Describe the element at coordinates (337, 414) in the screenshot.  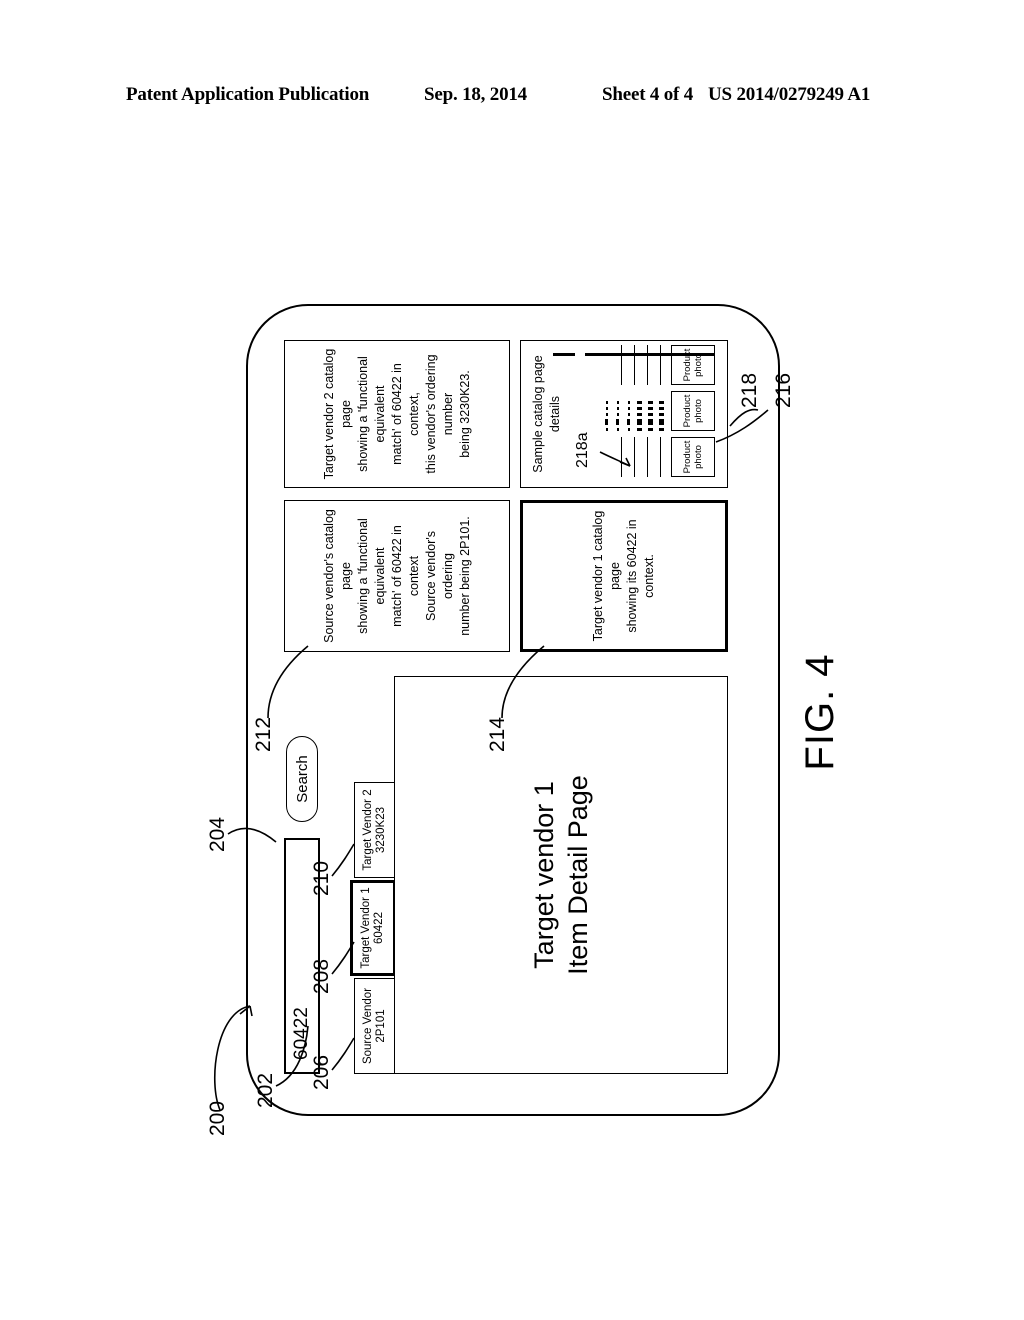
I see `target-vendor-2-catalog-line-1: Target vendor 2 catalog page` at that location.